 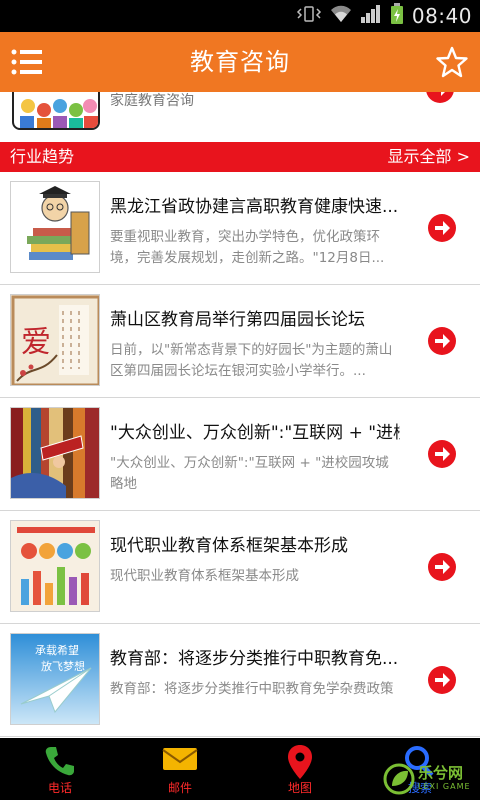 I want to click on news-description: 现代职业教育体系框架基本形成, so click(x=204, y=576).